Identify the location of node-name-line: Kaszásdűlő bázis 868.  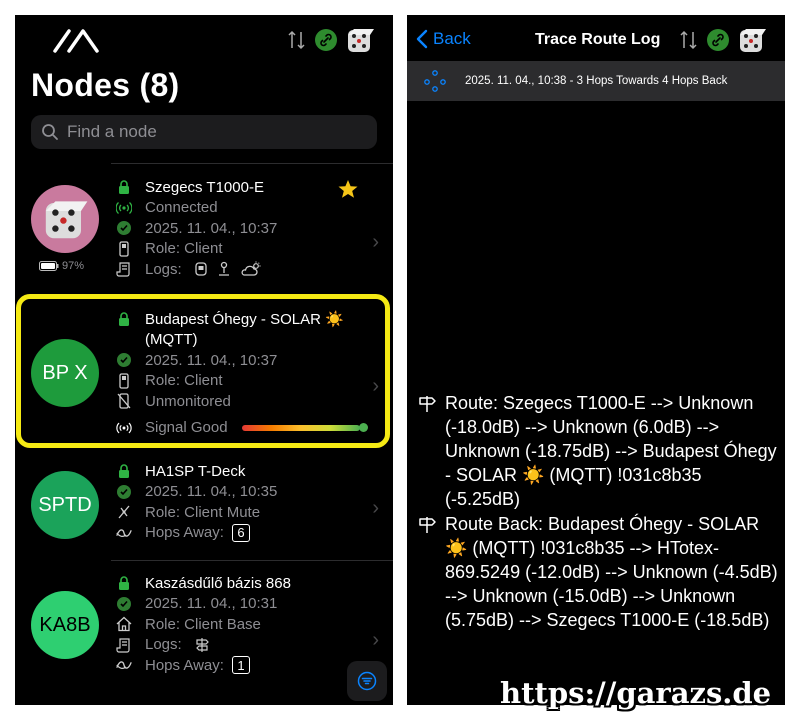
(203, 583).